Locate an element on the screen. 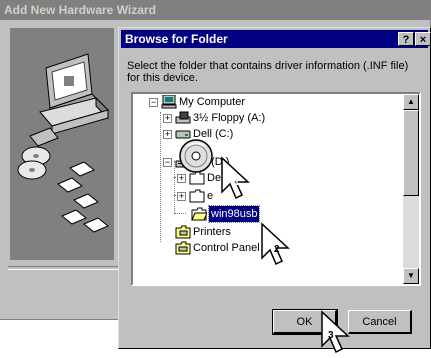  cd-drive-icon is located at coordinates (183, 164).